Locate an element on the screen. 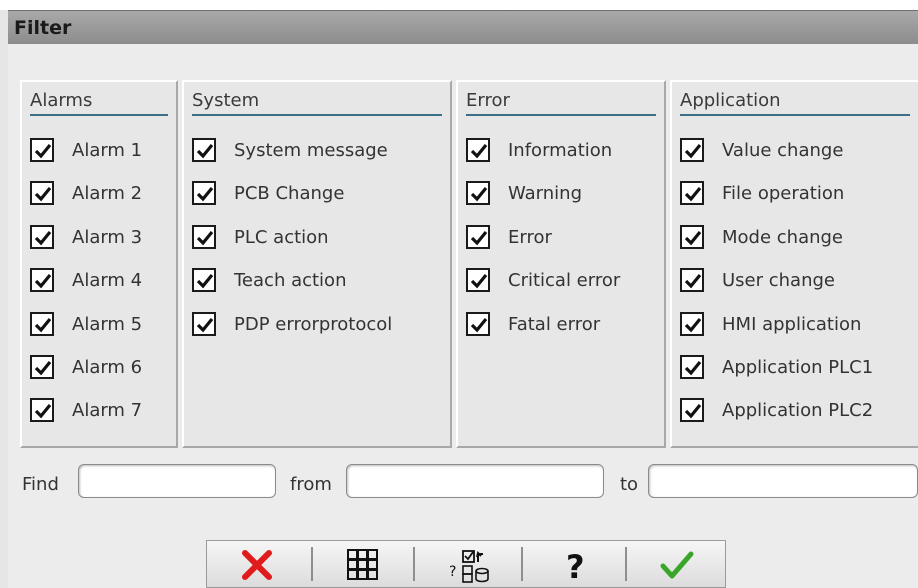 The height and width of the screenshot is (588, 918). checkbox-label: File operation is located at coordinates (783, 193).